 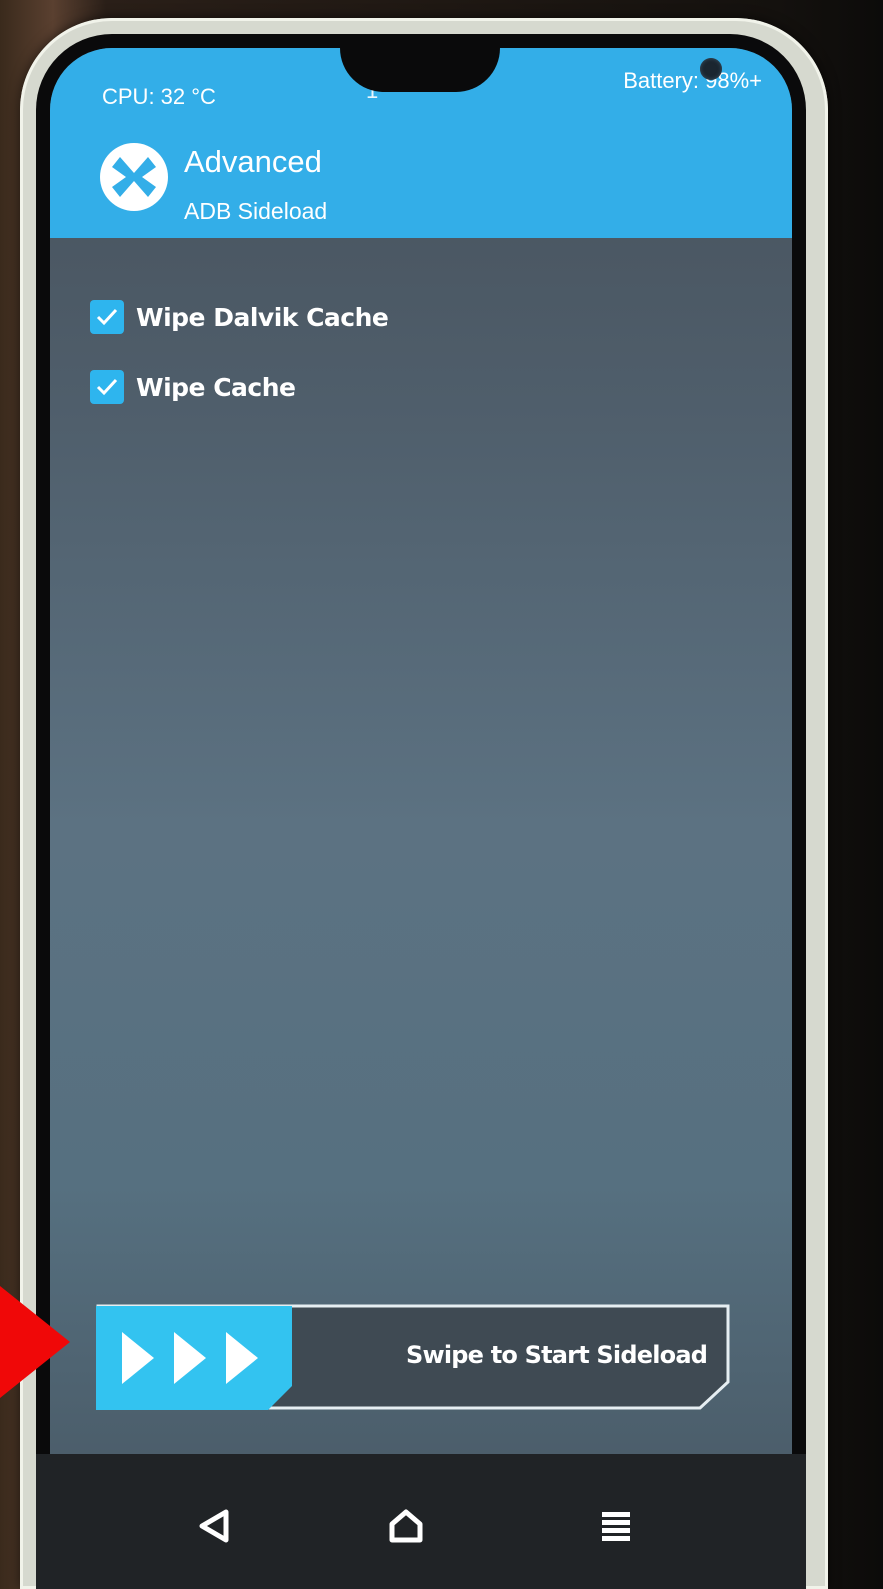 I want to click on option-label: Wipe Cache, so click(x=216, y=387).